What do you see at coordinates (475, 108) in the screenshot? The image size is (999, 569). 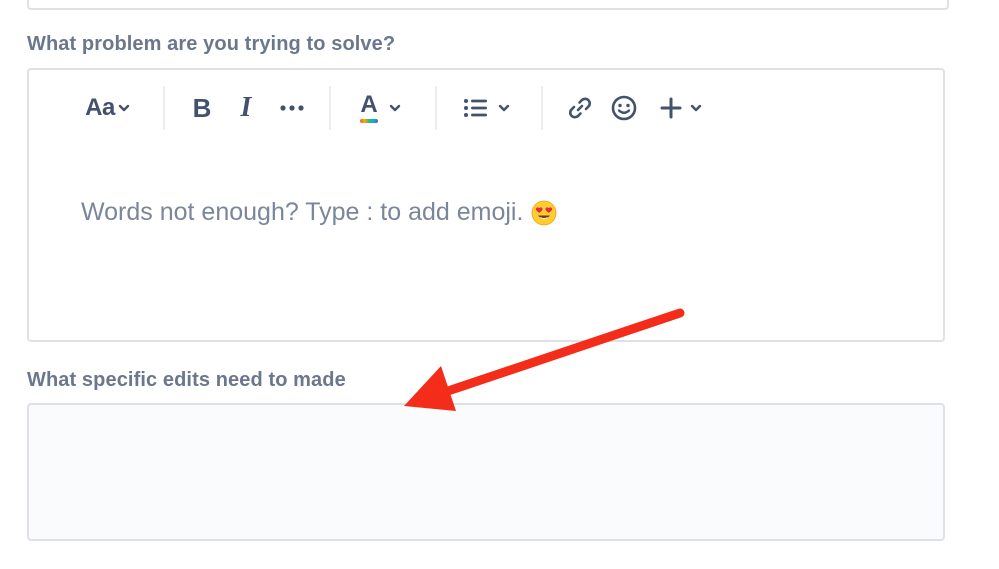 I see `bullet-list-icon` at bounding box center [475, 108].